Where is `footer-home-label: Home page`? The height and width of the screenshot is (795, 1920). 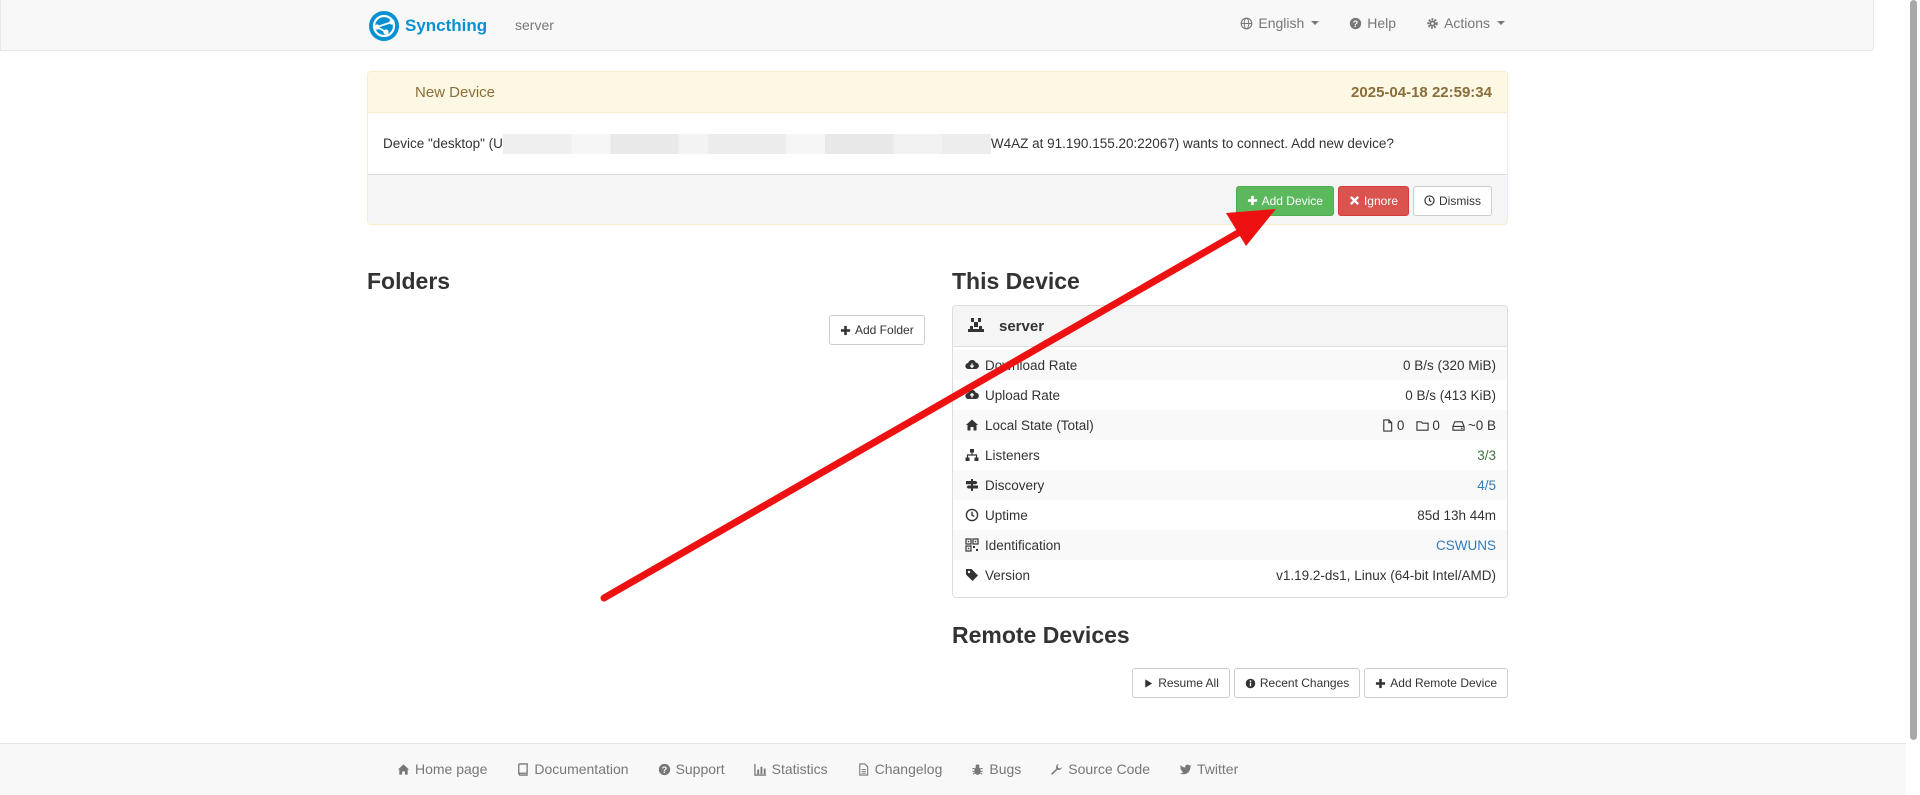 footer-home-label: Home page is located at coordinates (451, 769).